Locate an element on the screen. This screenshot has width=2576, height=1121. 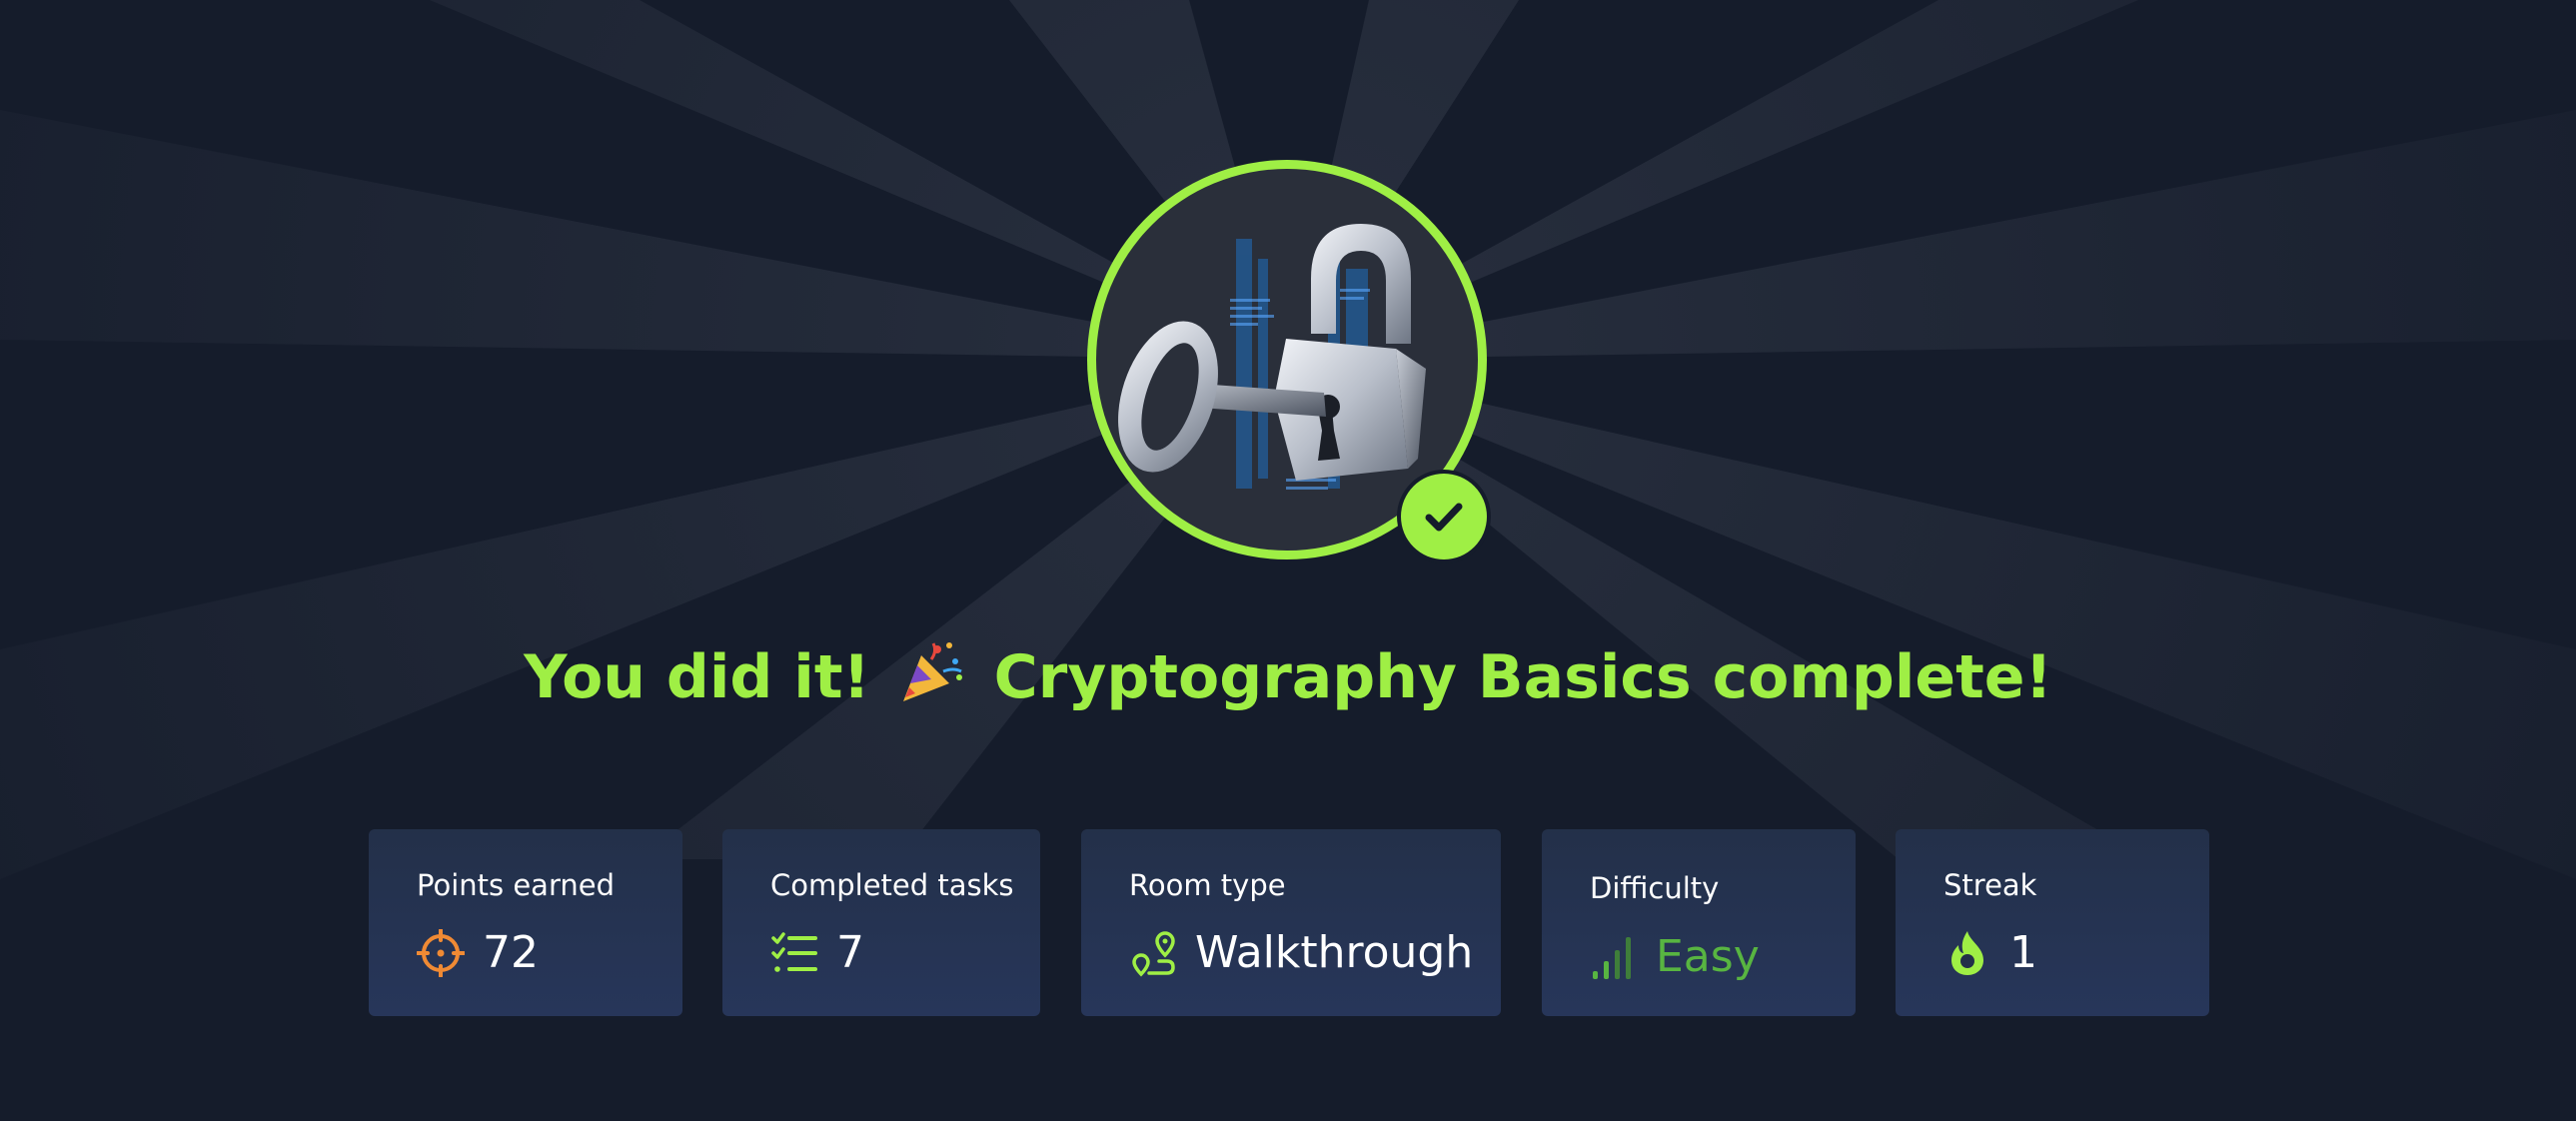
stat-card-streak: Streak 1 is located at coordinates (2052, 922).